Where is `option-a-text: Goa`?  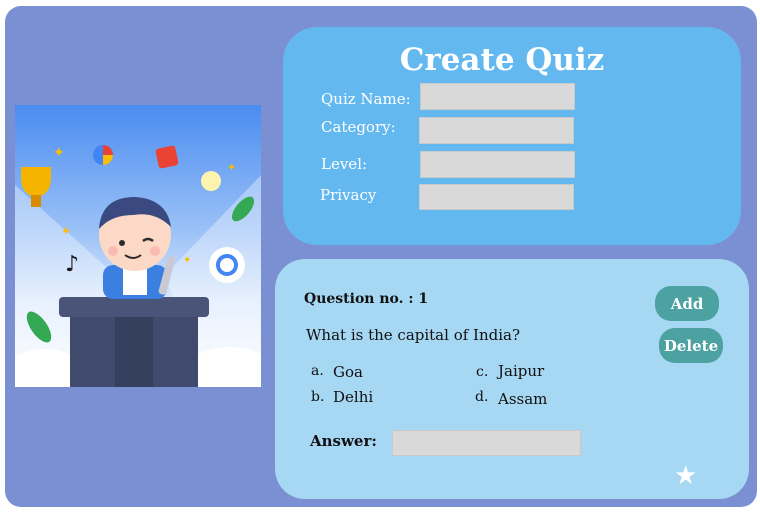
option-a-text: Goa is located at coordinates (348, 372).